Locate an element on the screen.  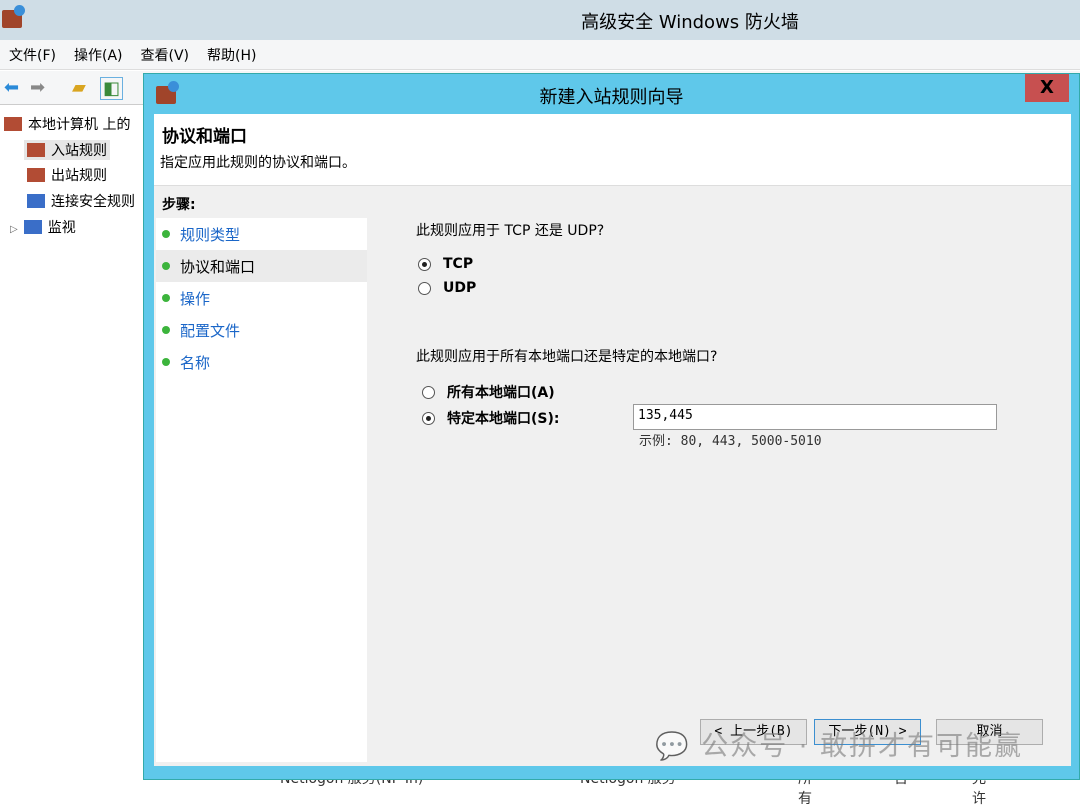
port-example: 示例: 80, 443, 5000-5010 is located at coordinates (730, 441).